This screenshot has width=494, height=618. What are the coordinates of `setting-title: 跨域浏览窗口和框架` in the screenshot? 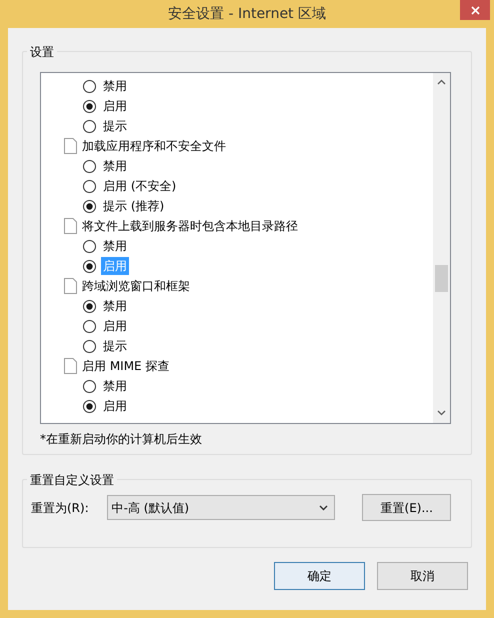 It's located at (136, 286).